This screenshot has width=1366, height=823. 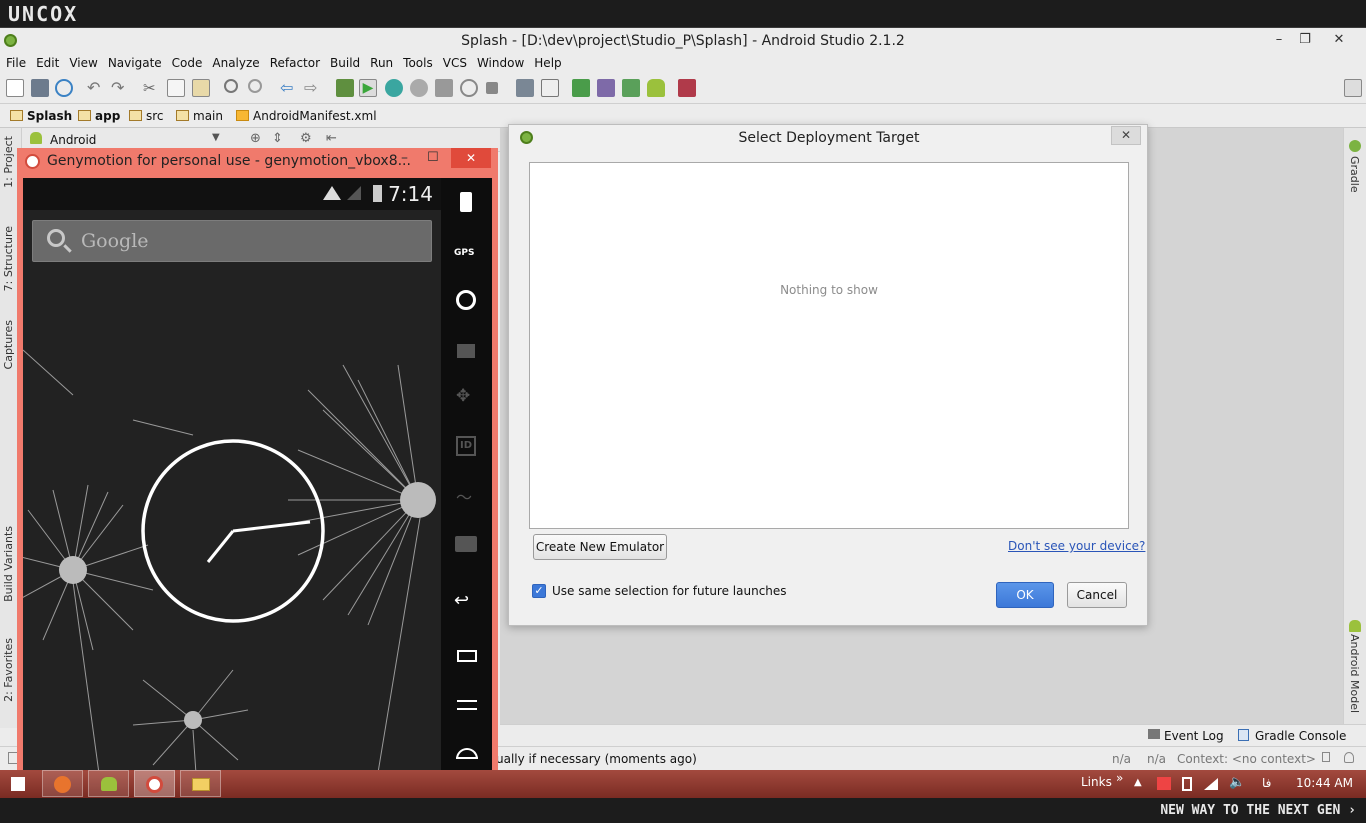 What do you see at coordinates (455, 63) in the screenshot?
I see `menu-vcs: VCS` at bounding box center [455, 63].